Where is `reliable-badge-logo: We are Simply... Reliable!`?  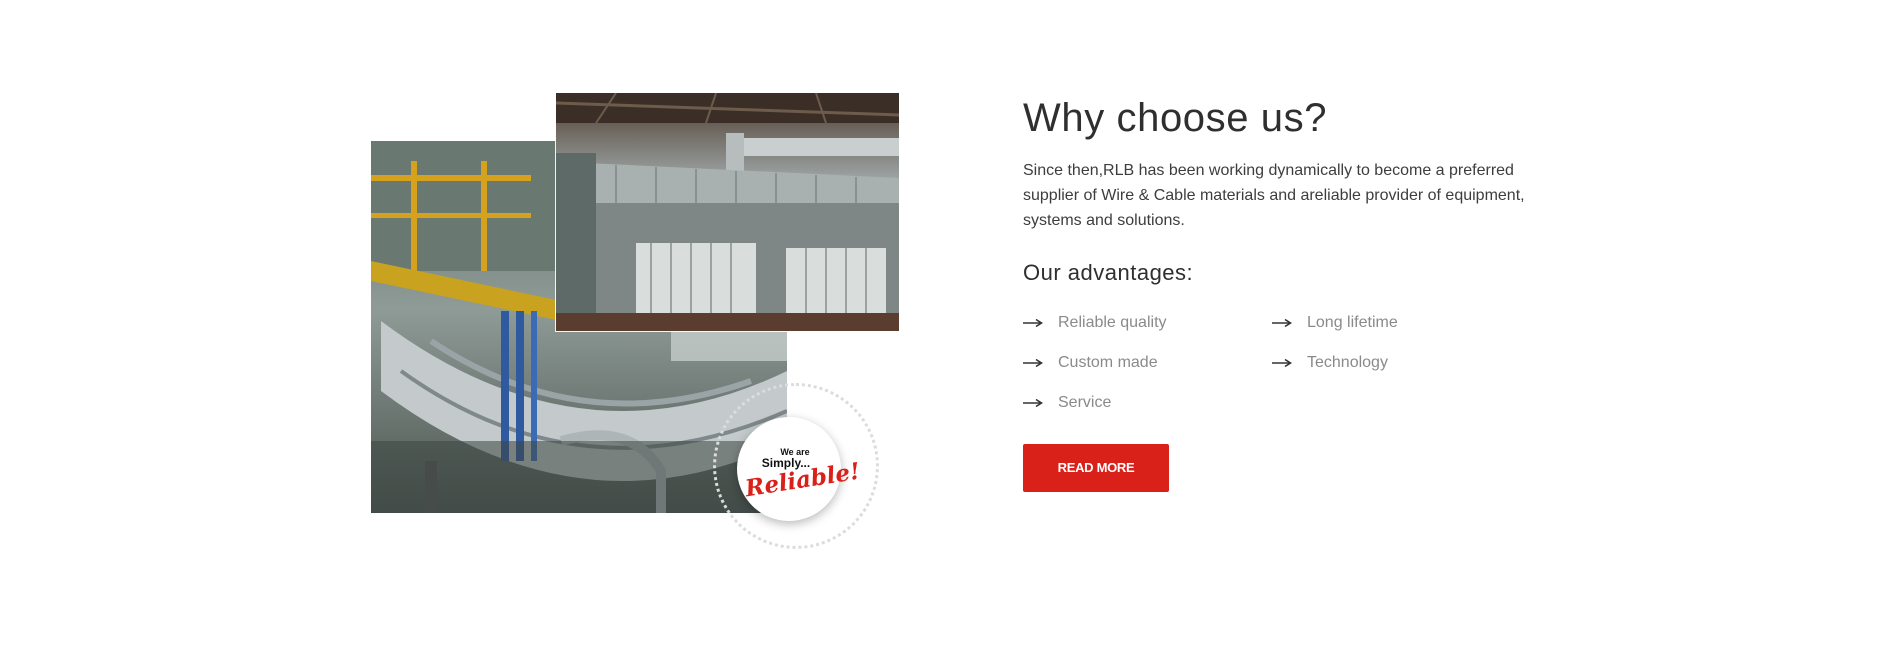
reliable-badge-logo: We are Simply... Reliable! is located at coordinates (799, 469).